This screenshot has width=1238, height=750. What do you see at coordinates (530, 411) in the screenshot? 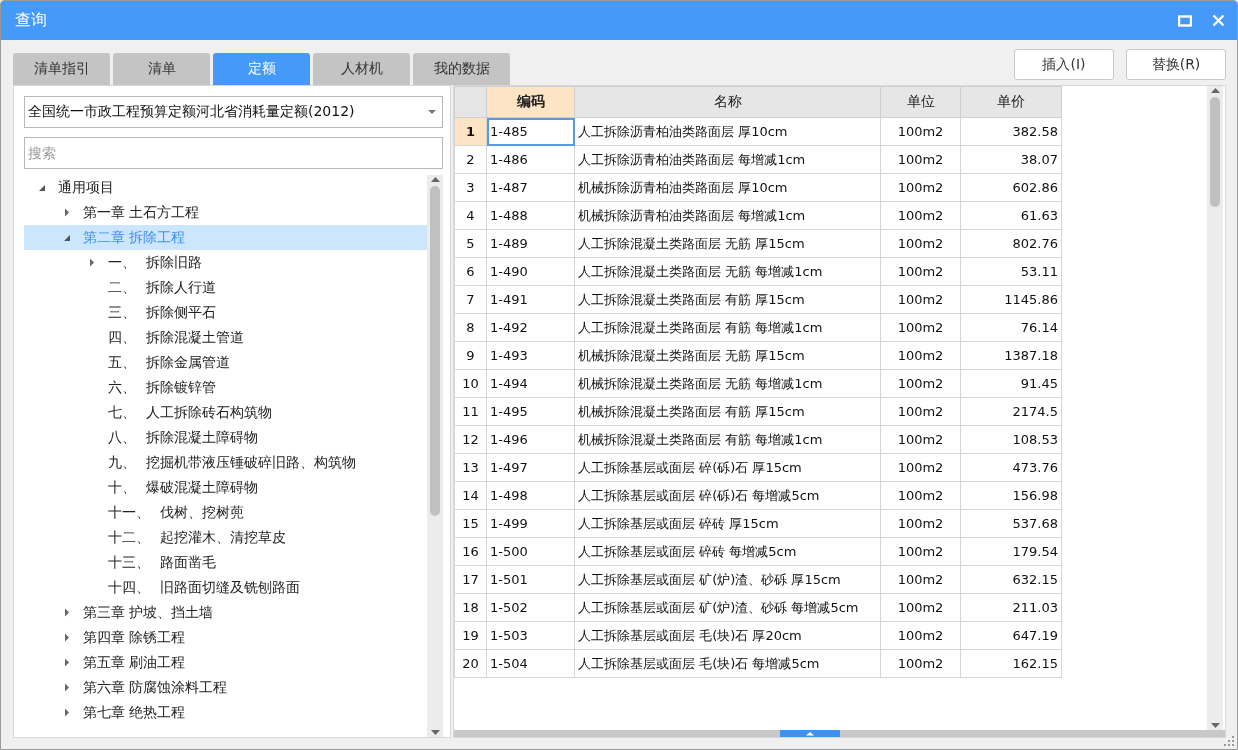
I see `table-cell: 1-495` at bounding box center [530, 411].